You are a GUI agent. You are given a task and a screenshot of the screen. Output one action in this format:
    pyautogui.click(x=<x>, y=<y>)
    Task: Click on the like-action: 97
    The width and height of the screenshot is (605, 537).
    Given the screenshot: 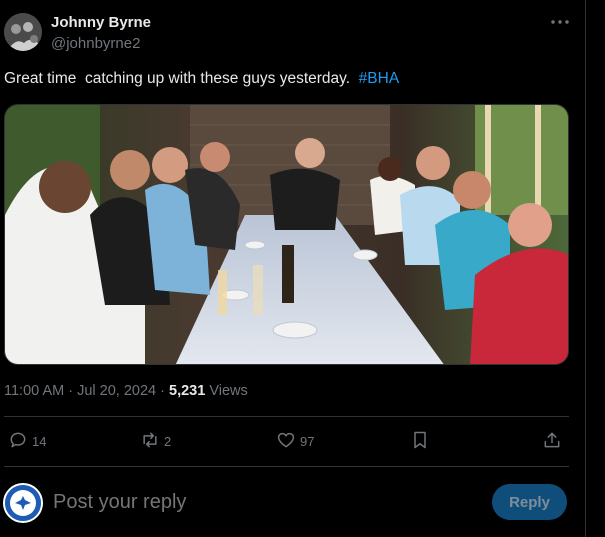 What is the action you would take?
    pyautogui.click(x=295, y=441)
    